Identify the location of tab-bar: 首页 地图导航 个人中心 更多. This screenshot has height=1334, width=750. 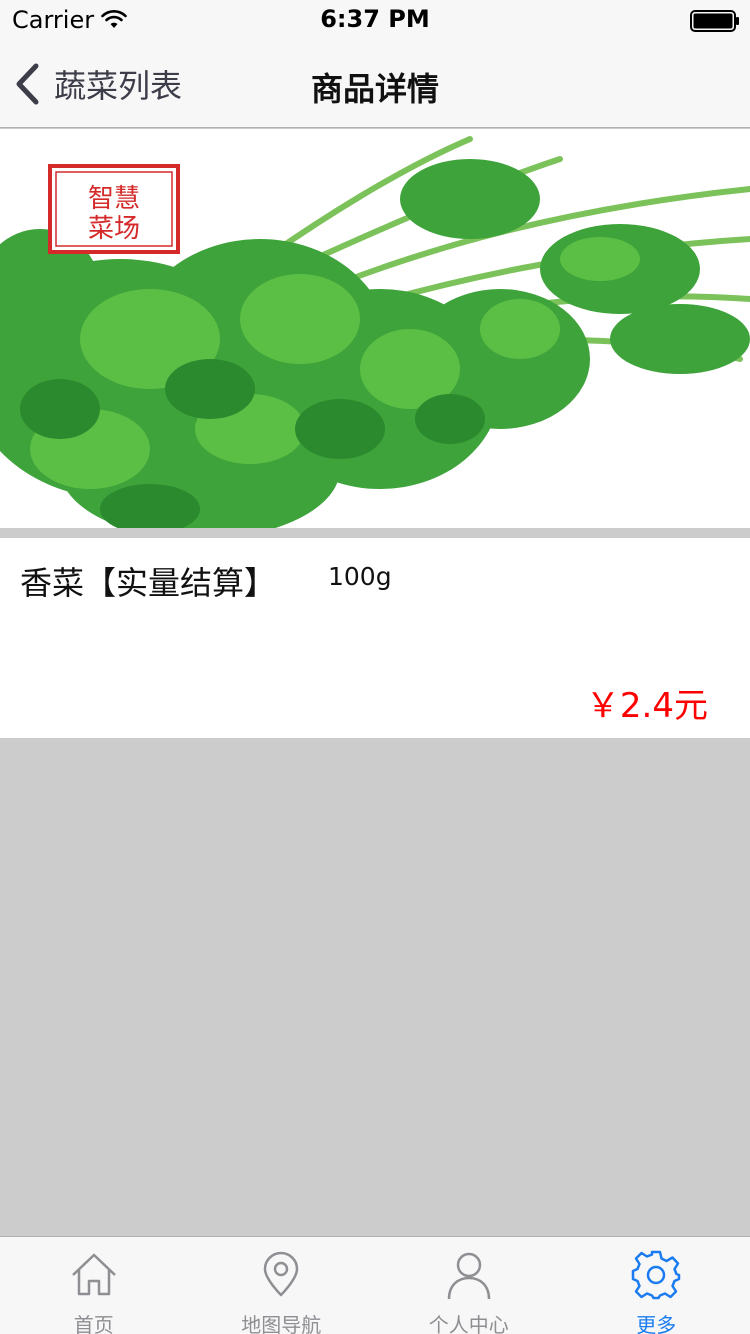
(375, 1285).